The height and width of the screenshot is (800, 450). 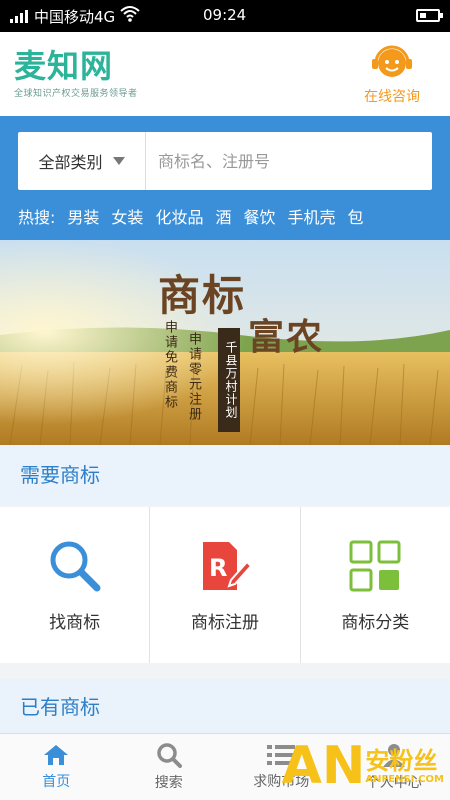 I want to click on logo: 麦知网 全球知识产权交易服务领导者, so click(x=84, y=76).